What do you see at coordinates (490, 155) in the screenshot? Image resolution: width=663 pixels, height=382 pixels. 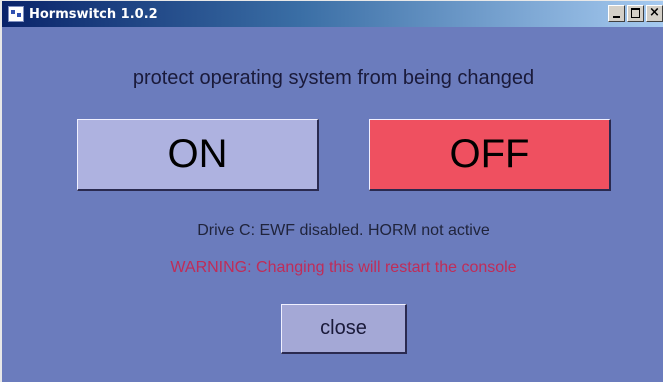 I see `off-button: OFF` at bounding box center [490, 155].